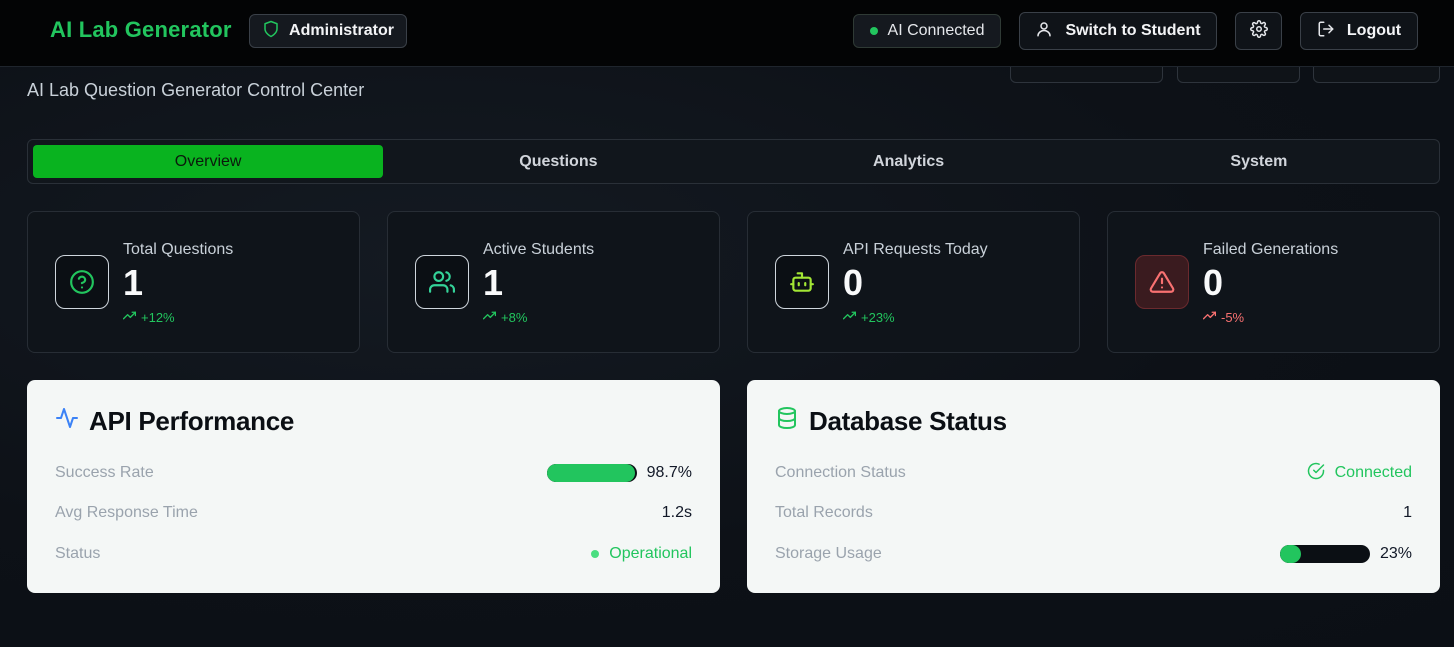 Image resolution: width=1454 pixels, height=647 pixels. Describe the element at coordinates (141, 29) in the screenshot. I see `brand-title: AI Lab Generator` at that location.